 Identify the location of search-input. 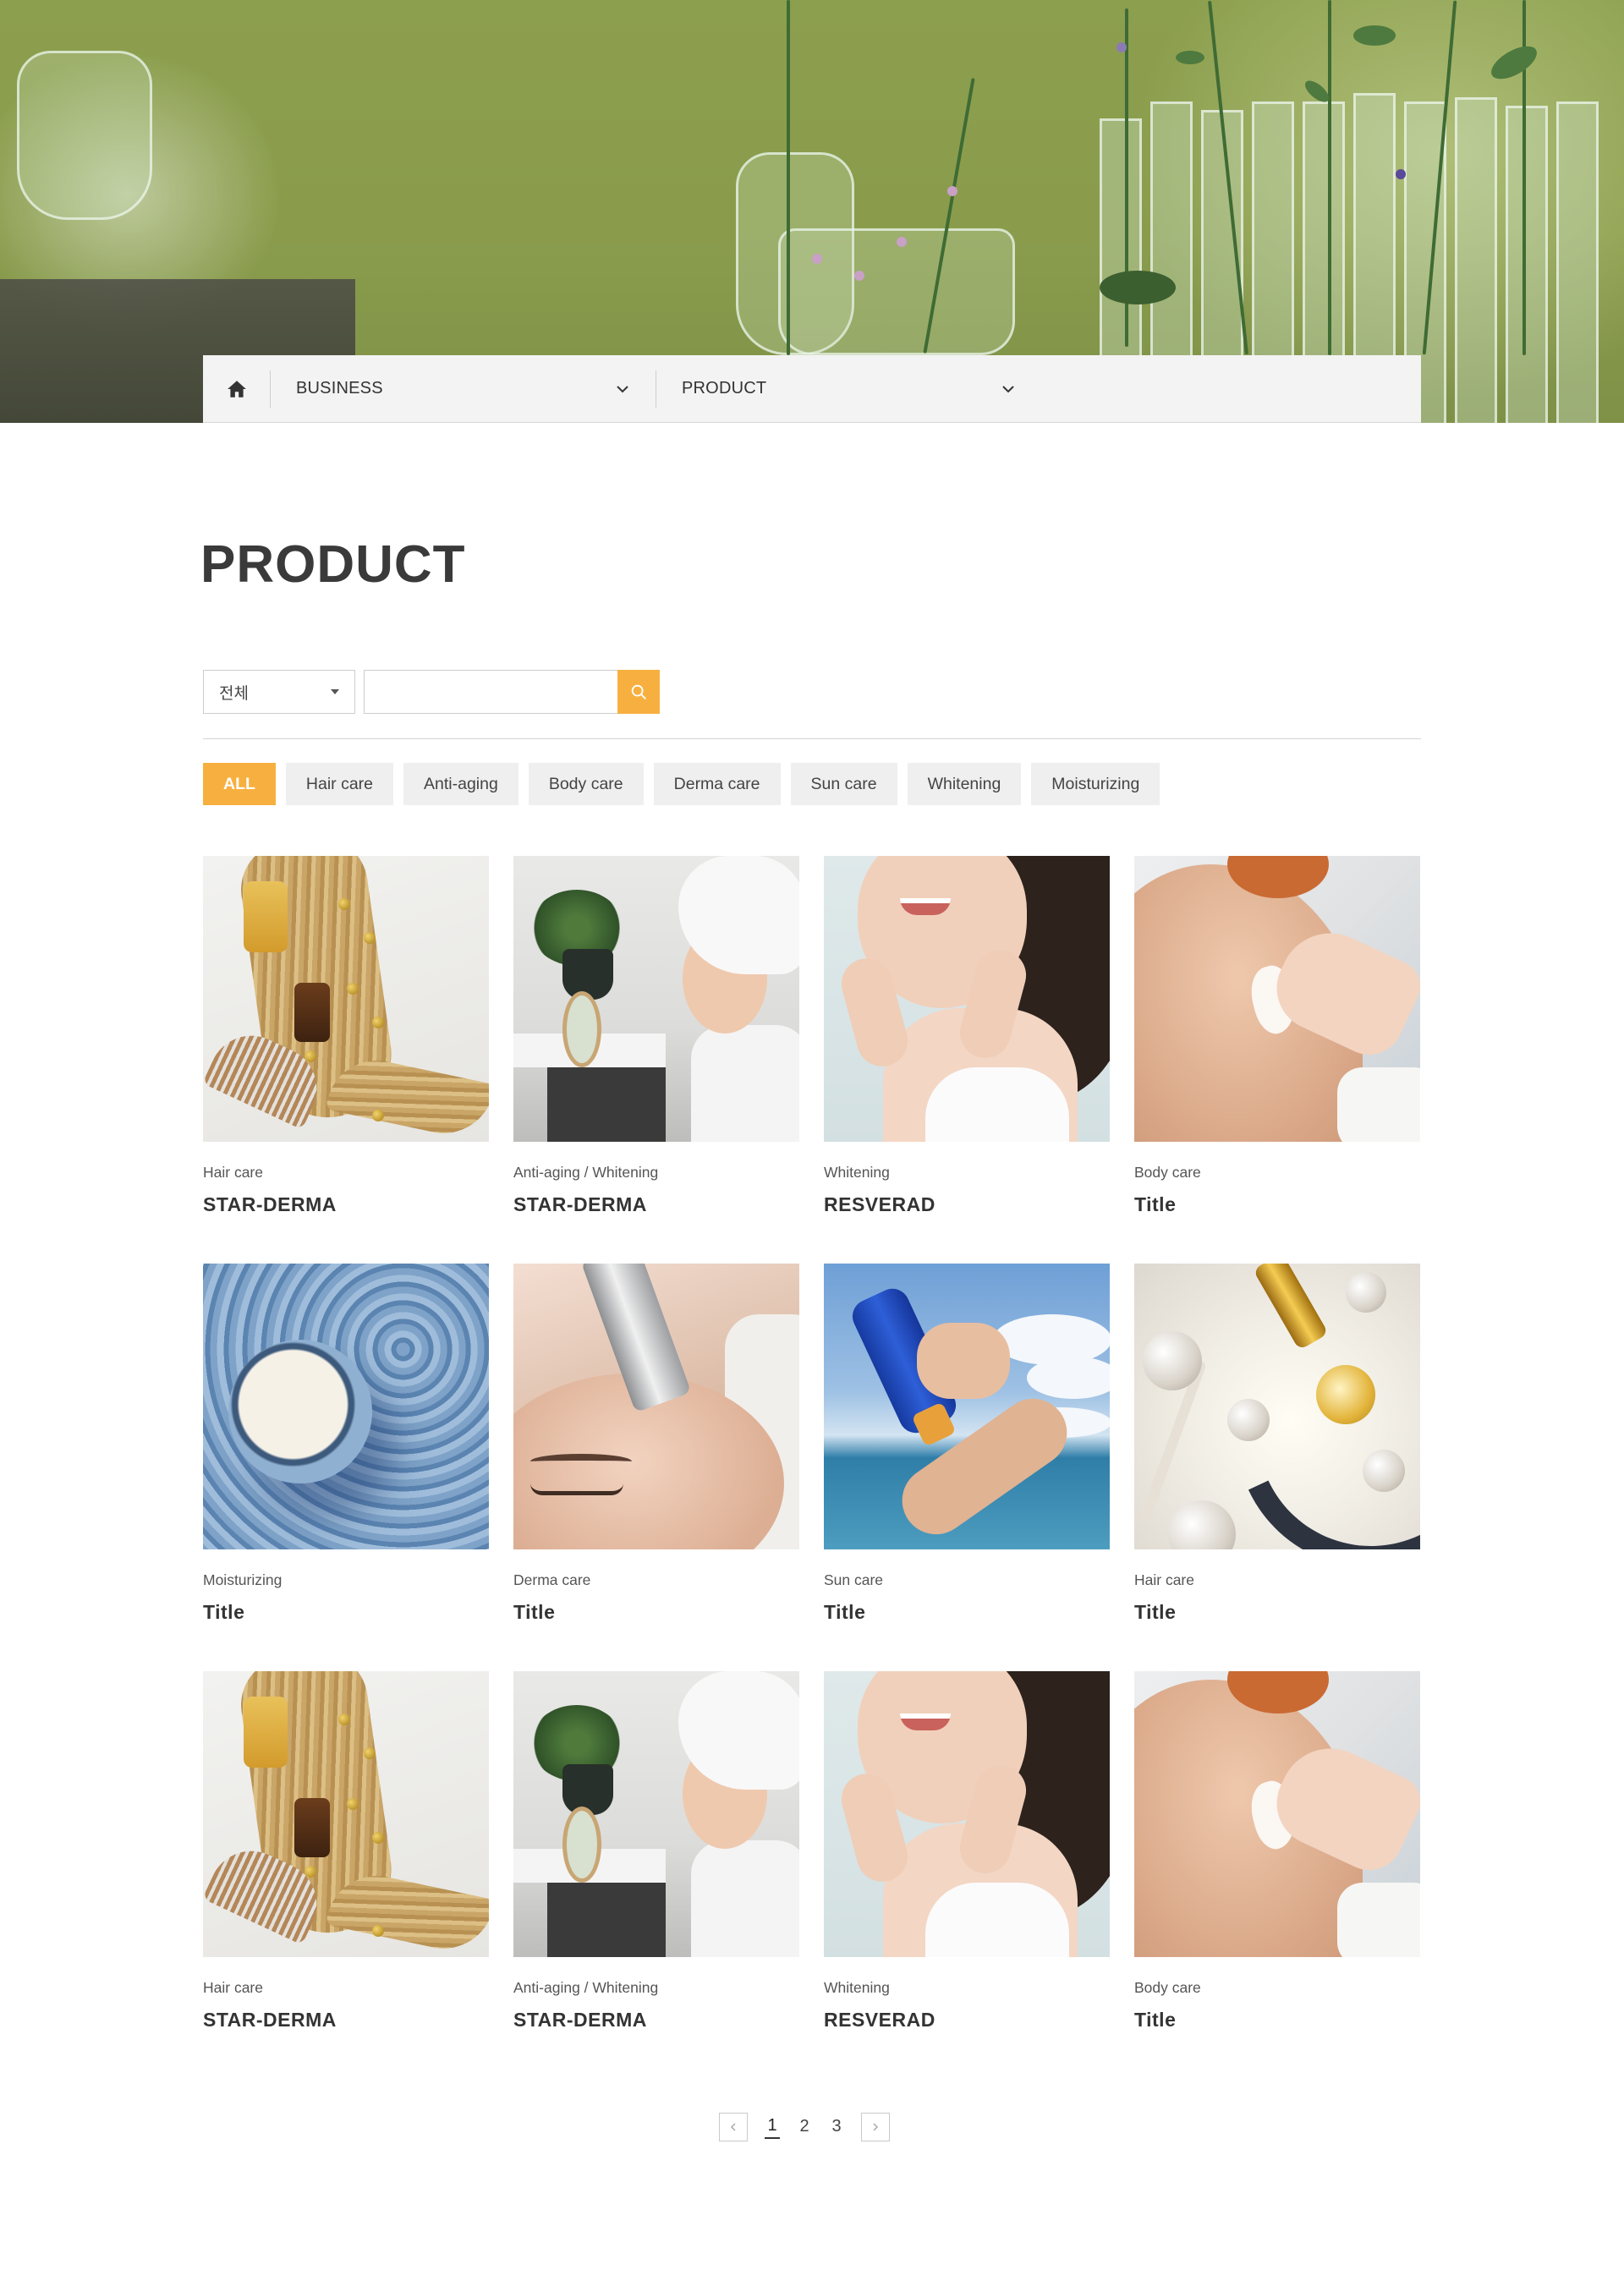
(490, 692).